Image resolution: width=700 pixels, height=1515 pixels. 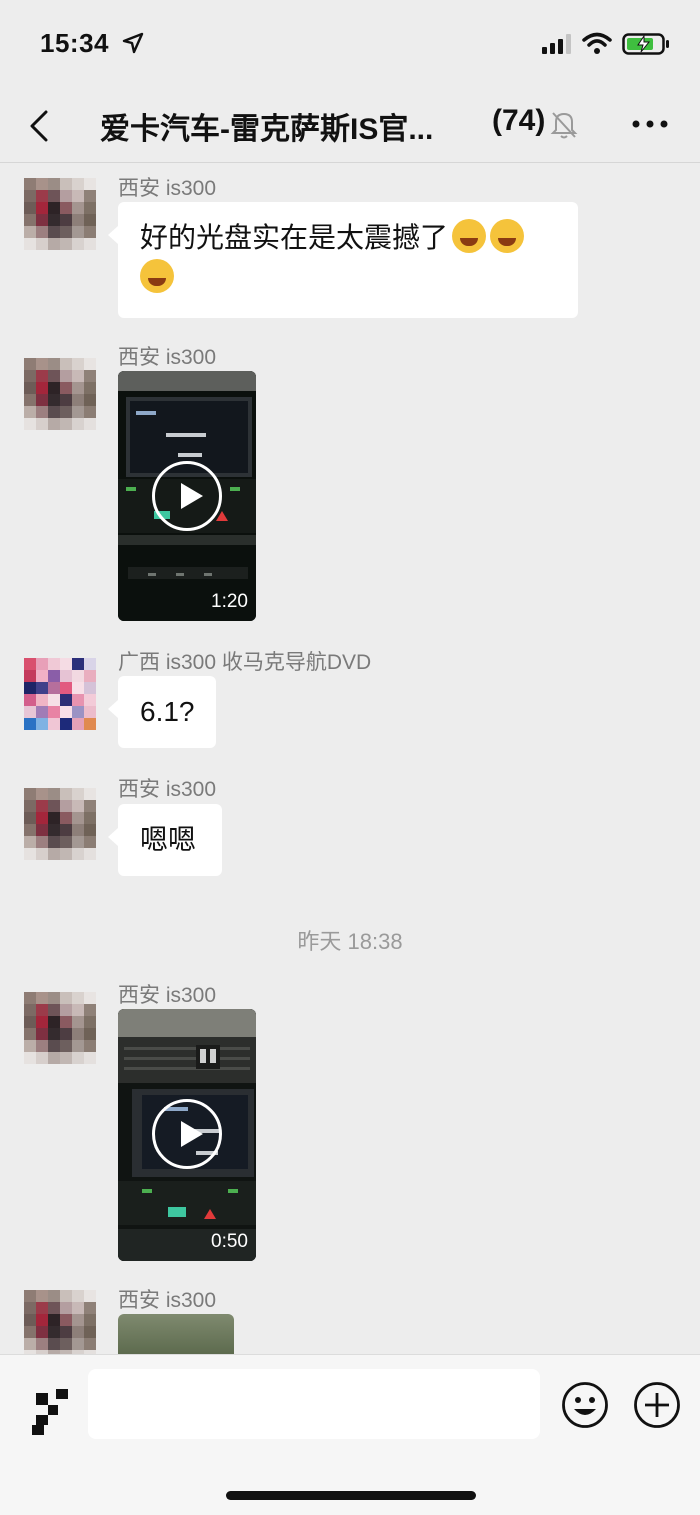 I want to click on message-text: 好的光盘实在是太震撼了, so click(x=294, y=237).